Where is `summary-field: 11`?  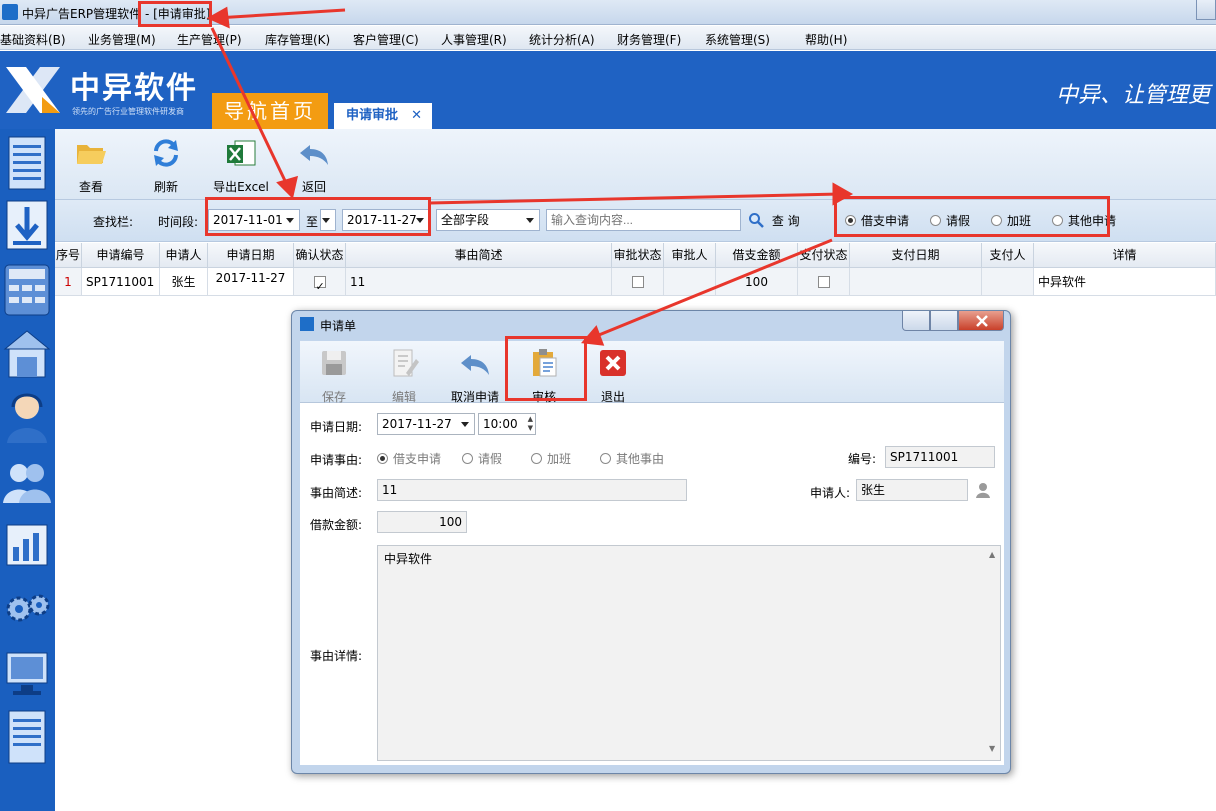
summary-field: 11 is located at coordinates (532, 490).